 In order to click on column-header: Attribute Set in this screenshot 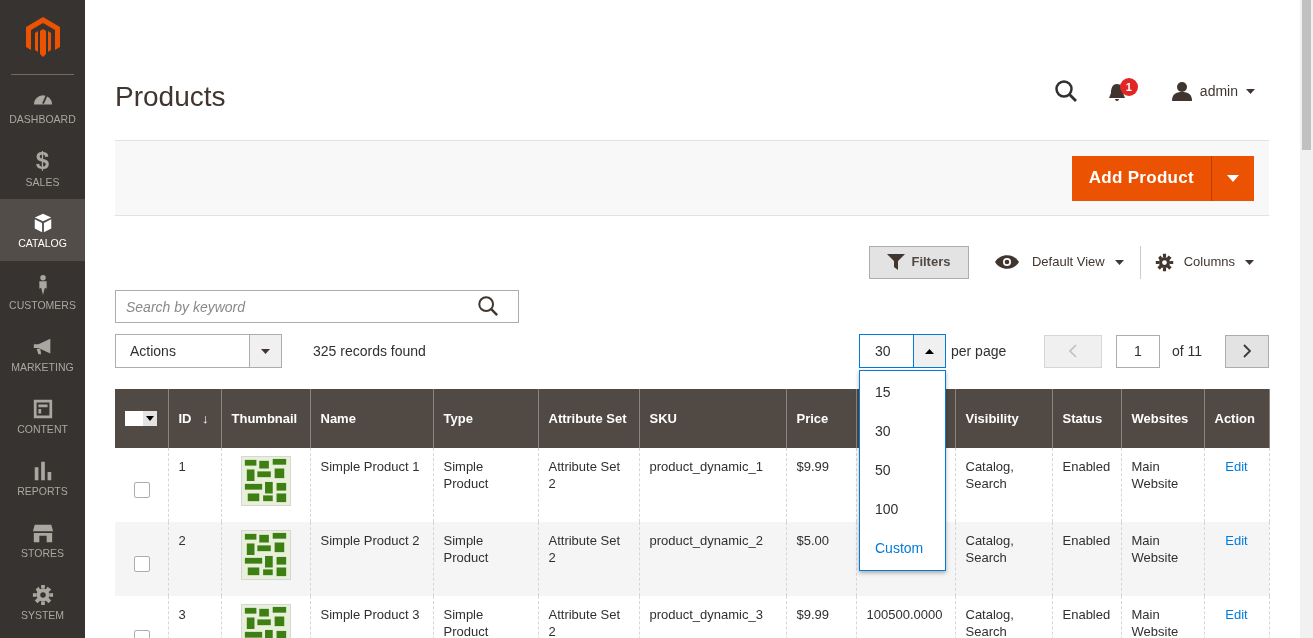, I will do `click(587, 418)`.